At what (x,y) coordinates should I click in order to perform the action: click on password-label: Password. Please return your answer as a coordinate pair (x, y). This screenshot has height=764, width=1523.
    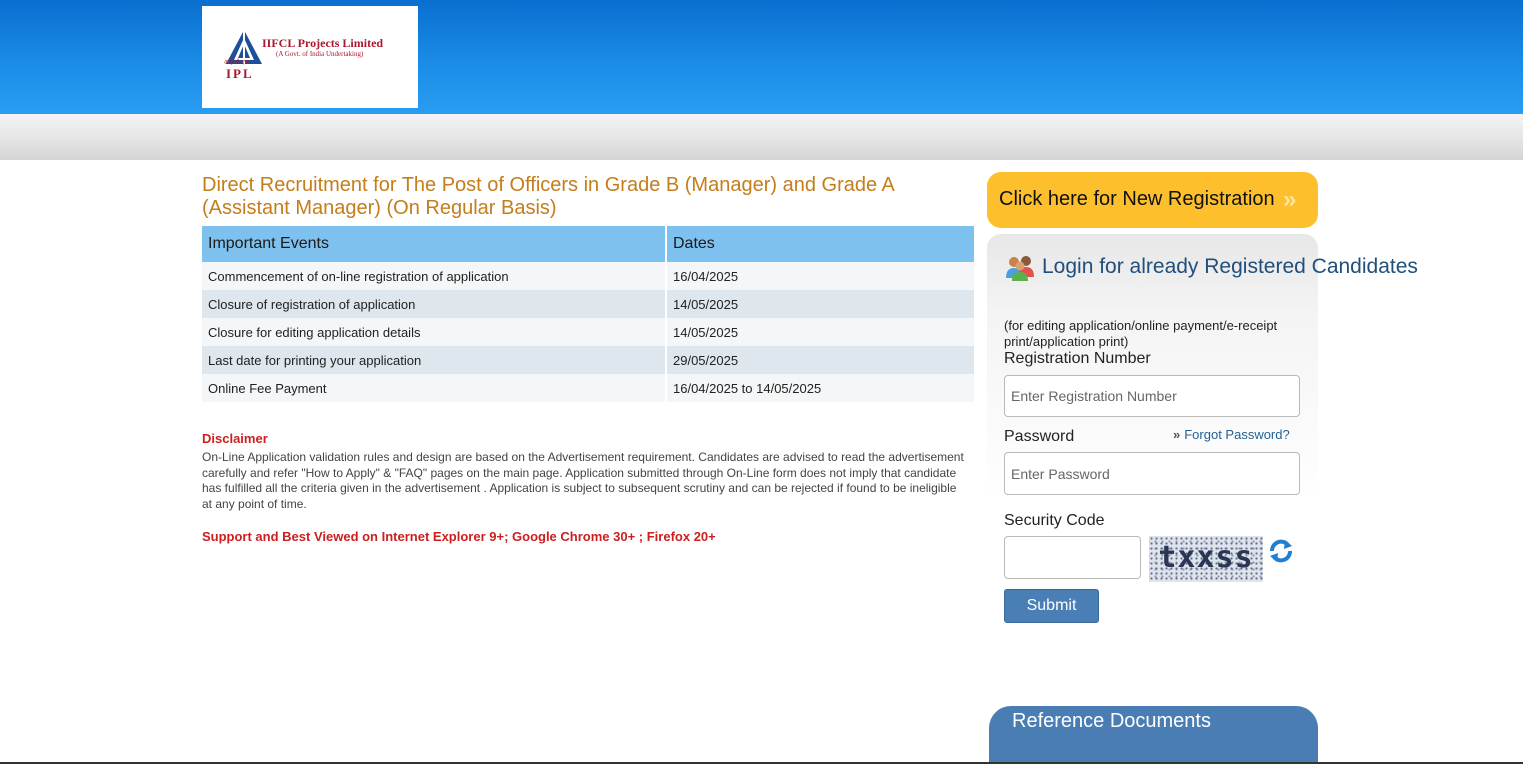
    Looking at the image, I should click on (1039, 436).